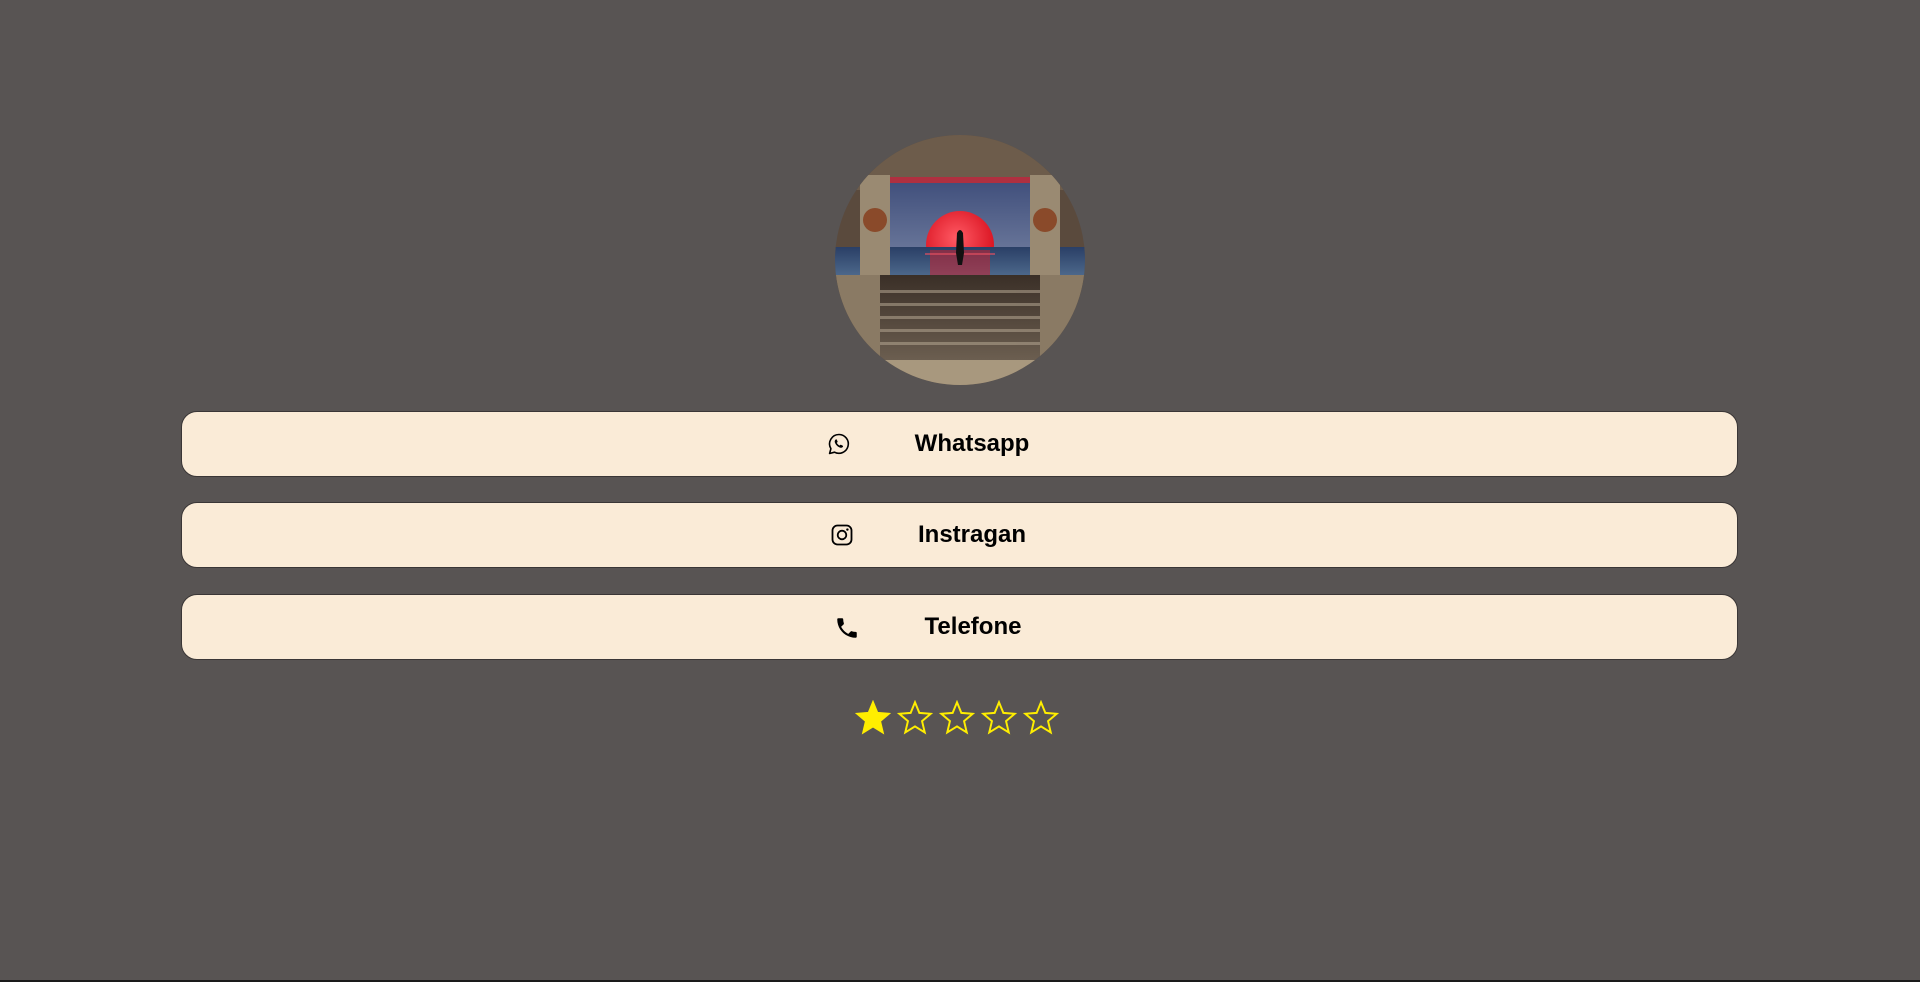  Describe the element at coordinates (846, 627) in the screenshot. I see `phone-icon` at that location.